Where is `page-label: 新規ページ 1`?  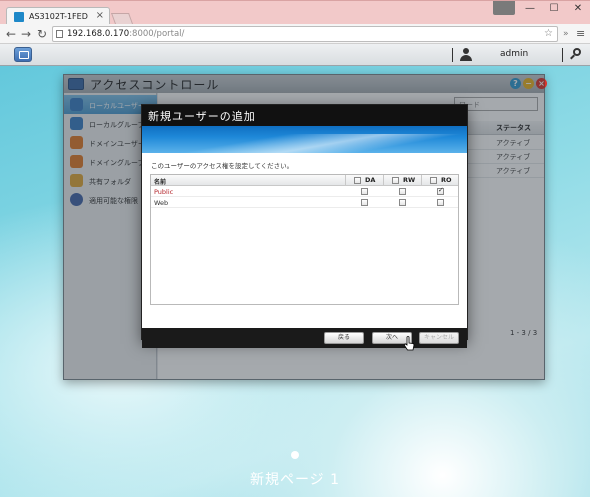 page-label: 新規ページ 1 is located at coordinates (295, 480).